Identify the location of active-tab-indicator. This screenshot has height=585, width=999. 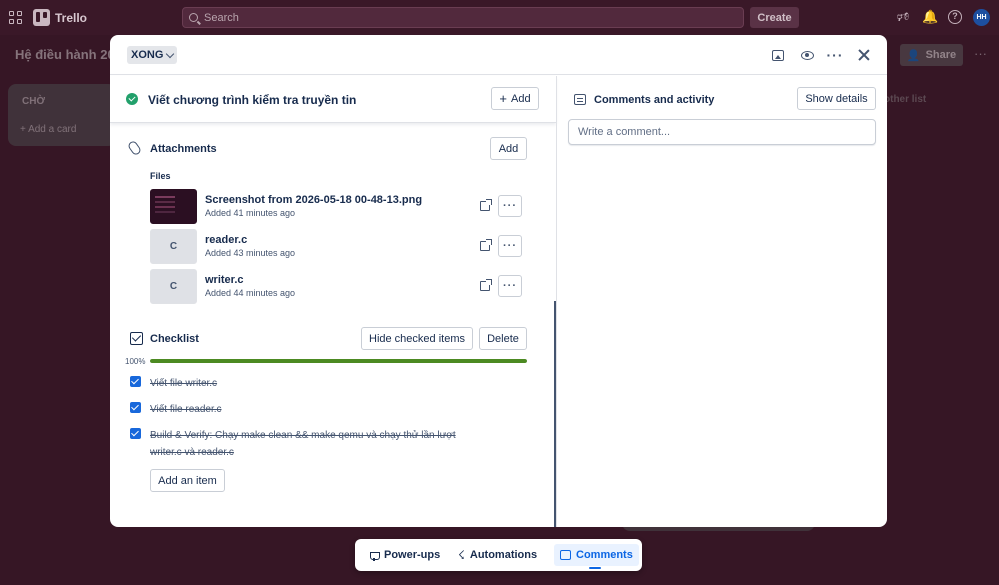
(595, 568).